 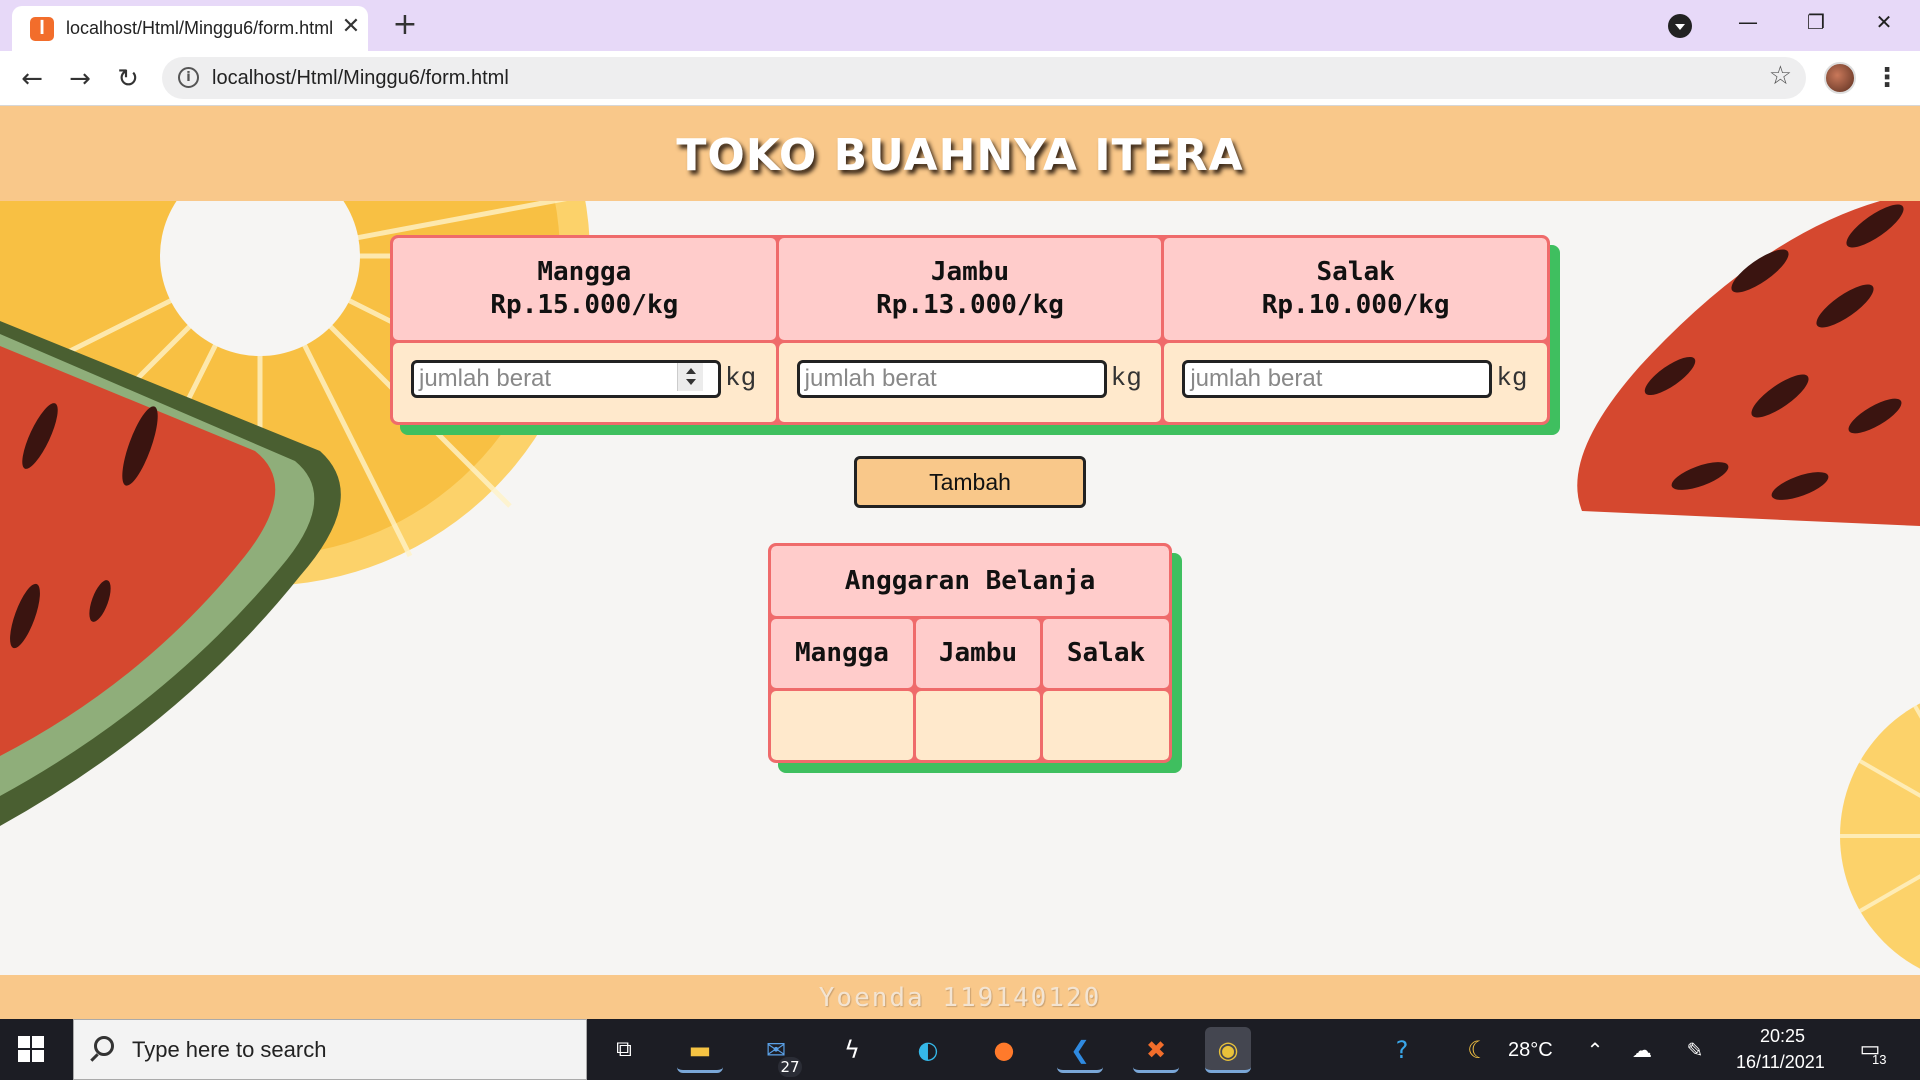 What do you see at coordinates (624, 1050) in the screenshot?
I see `task-view-icon: ⧉` at bounding box center [624, 1050].